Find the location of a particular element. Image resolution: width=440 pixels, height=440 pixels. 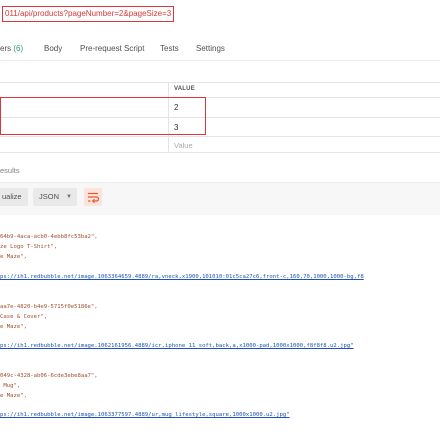

response-format-value: JSON is located at coordinates (49, 196).